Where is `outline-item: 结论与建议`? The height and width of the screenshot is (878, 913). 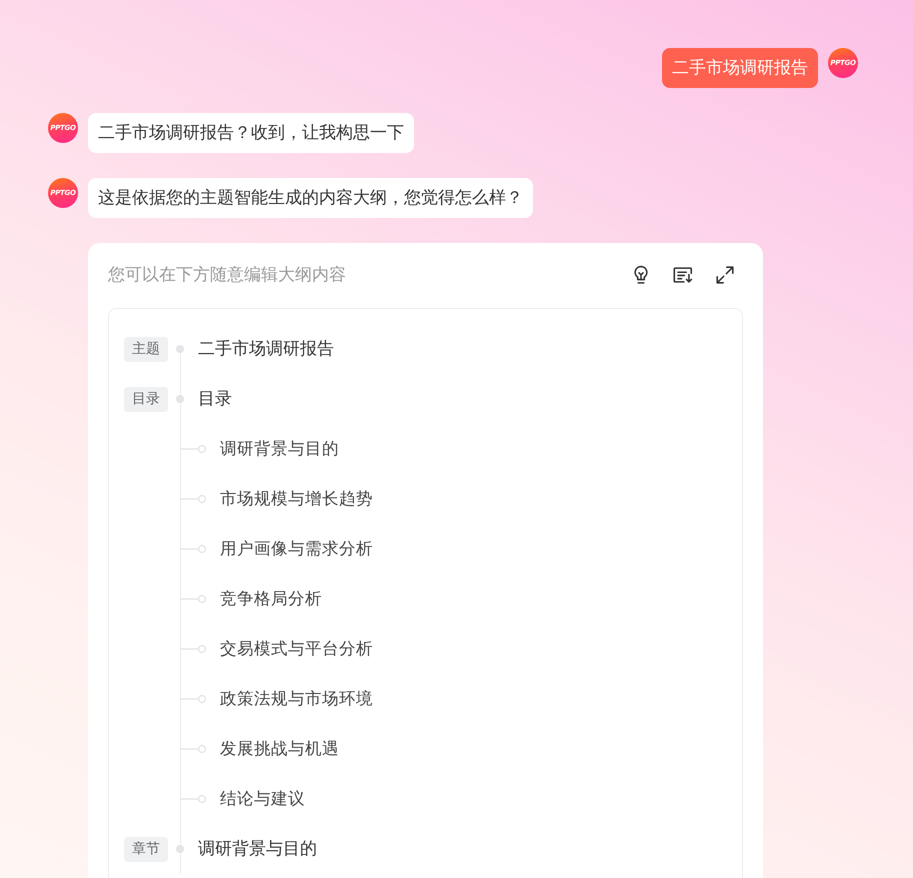
outline-item: 结论与建议 is located at coordinates (262, 799).